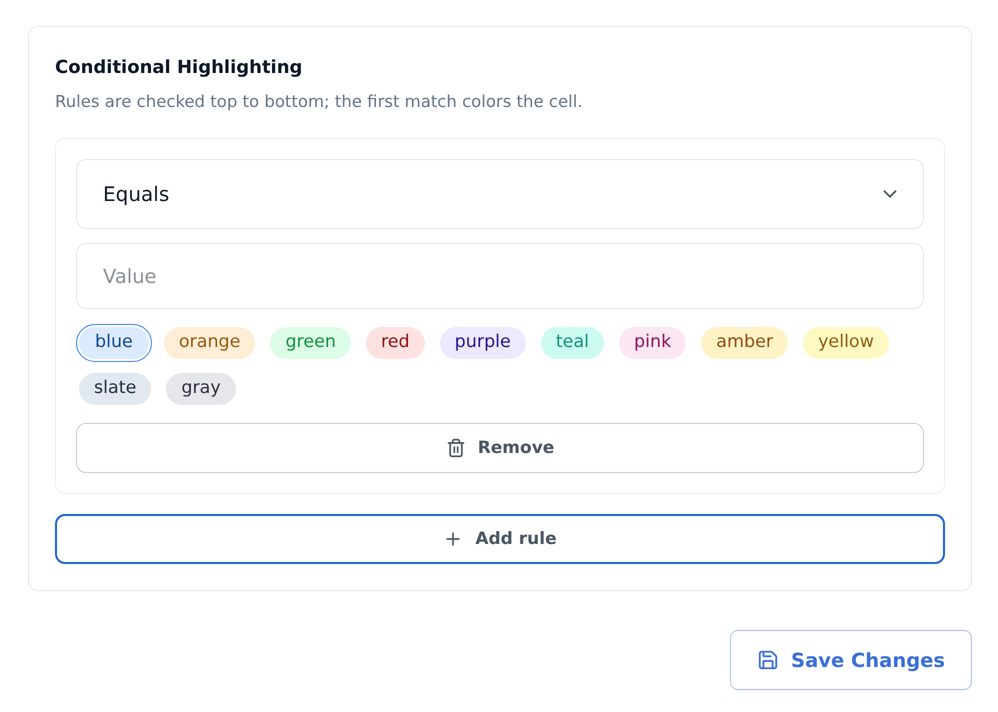 The width and height of the screenshot is (998, 712). What do you see at coordinates (310, 343) in the screenshot?
I see `color-chip: green` at bounding box center [310, 343].